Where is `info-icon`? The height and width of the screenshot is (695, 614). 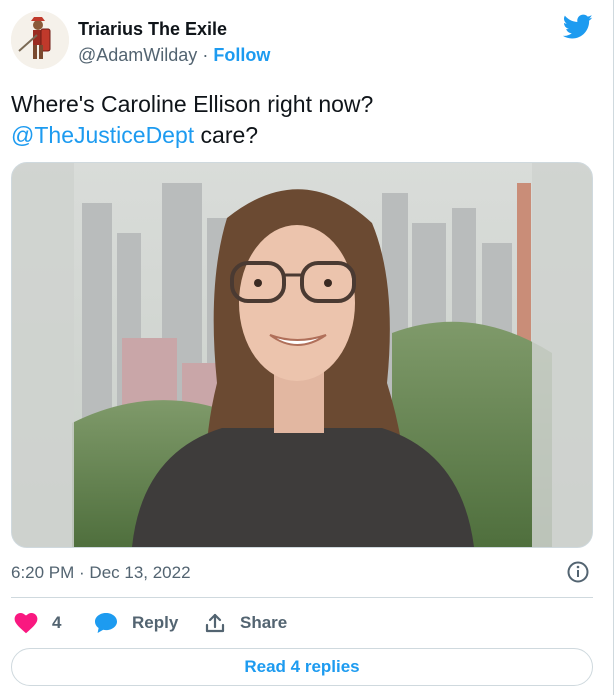
info-icon is located at coordinates (578, 572).